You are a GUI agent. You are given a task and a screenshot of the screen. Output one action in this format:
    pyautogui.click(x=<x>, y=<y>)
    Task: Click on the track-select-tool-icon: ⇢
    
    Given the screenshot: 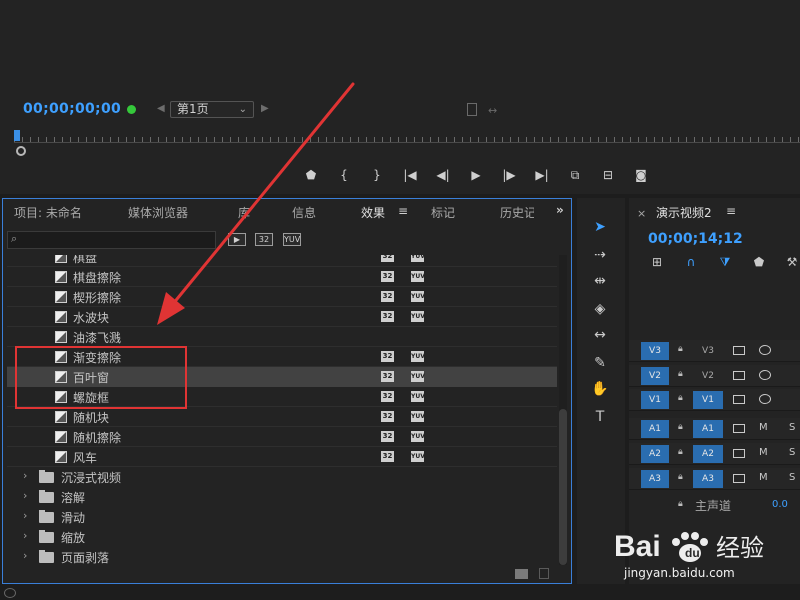 What is the action you would take?
    pyautogui.click(x=600, y=255)
    